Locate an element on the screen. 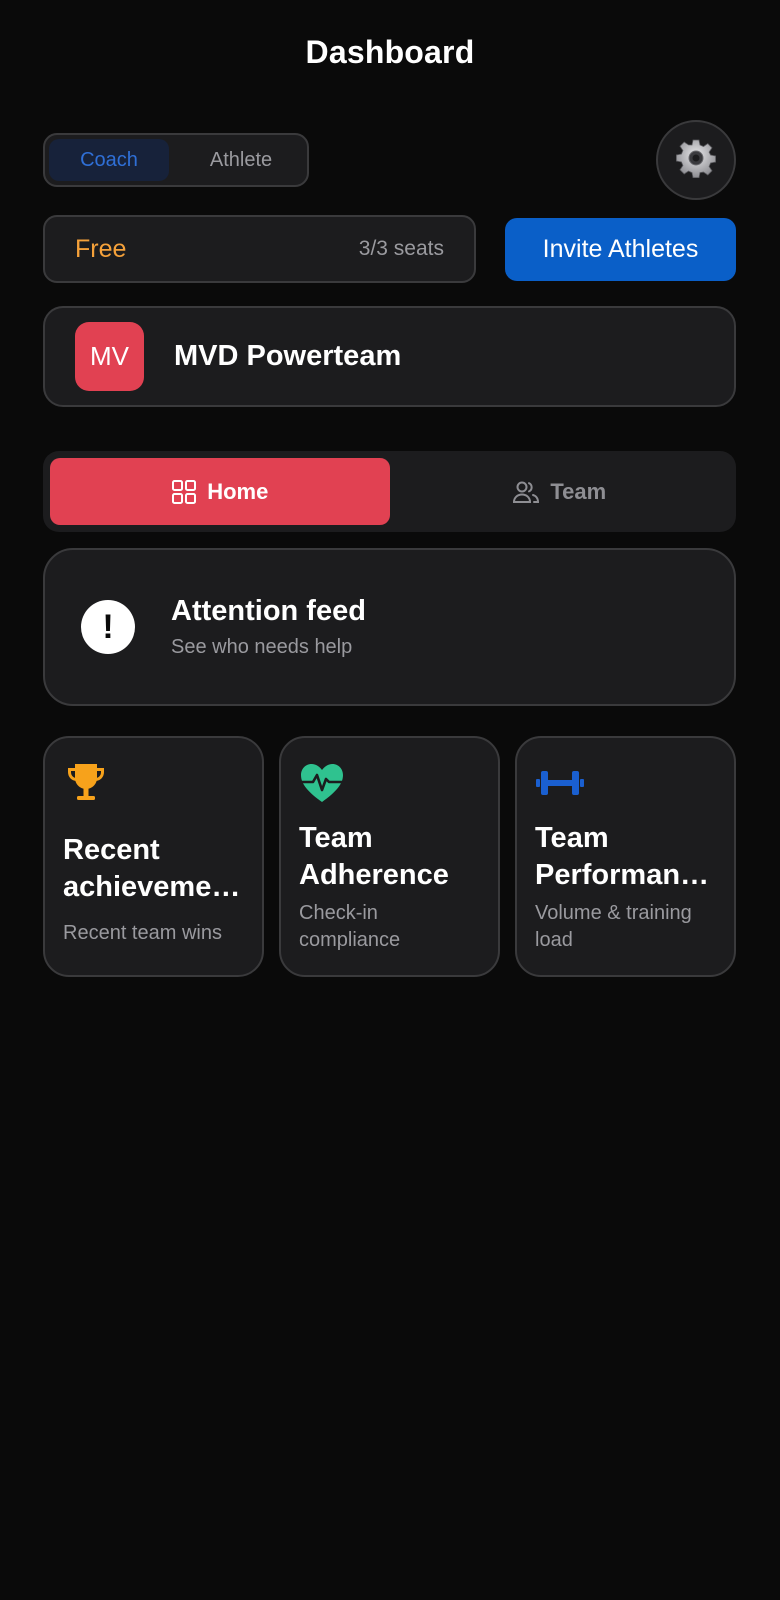 This screenshot has height=1600, width=780. dumbbell-icon is located at coordinates (625, 783).